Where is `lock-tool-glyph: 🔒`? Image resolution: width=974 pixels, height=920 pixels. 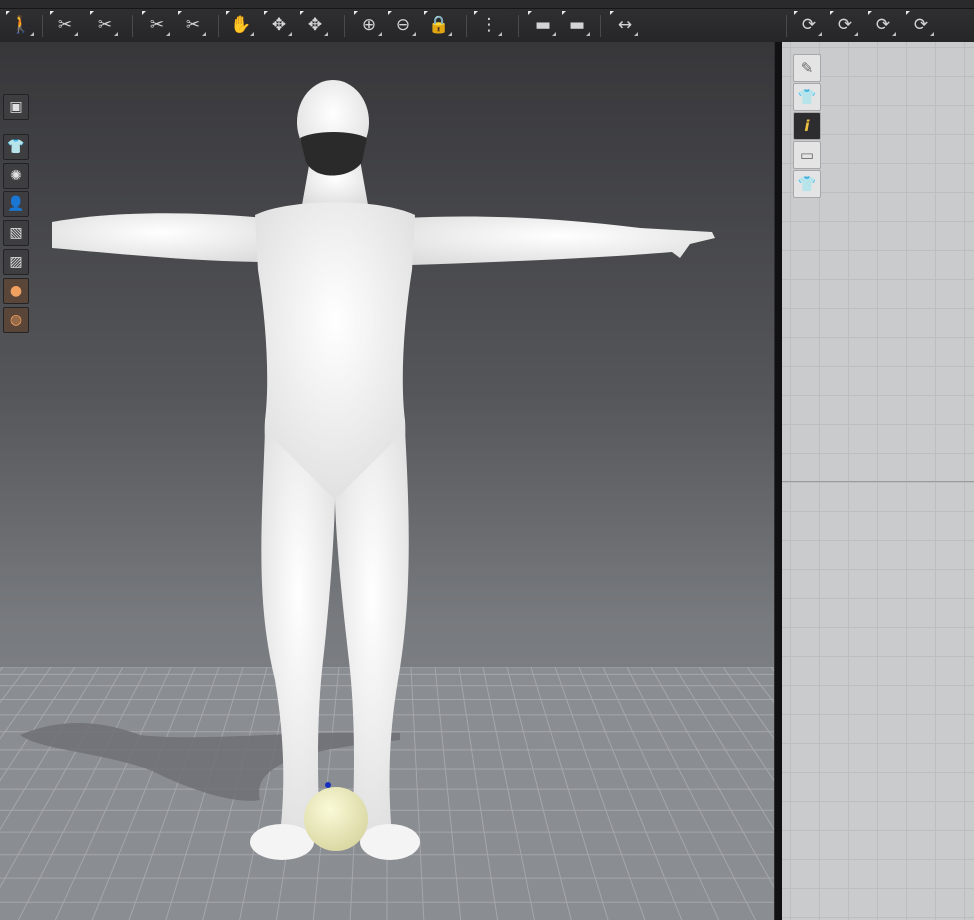 lock-tool-glyph: 🔒 is located at coordinates (439, 24).